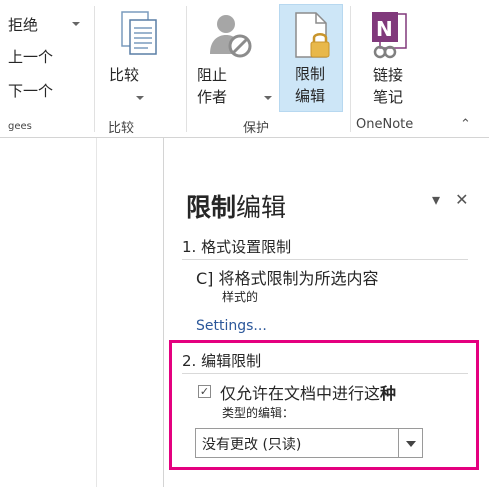 The height and width of the screenshot is (487, 489). What do you see at coordinates (140, 98) in the screenshot?
I see `compare-dropdown-icon` at bounding box center [140, 98].